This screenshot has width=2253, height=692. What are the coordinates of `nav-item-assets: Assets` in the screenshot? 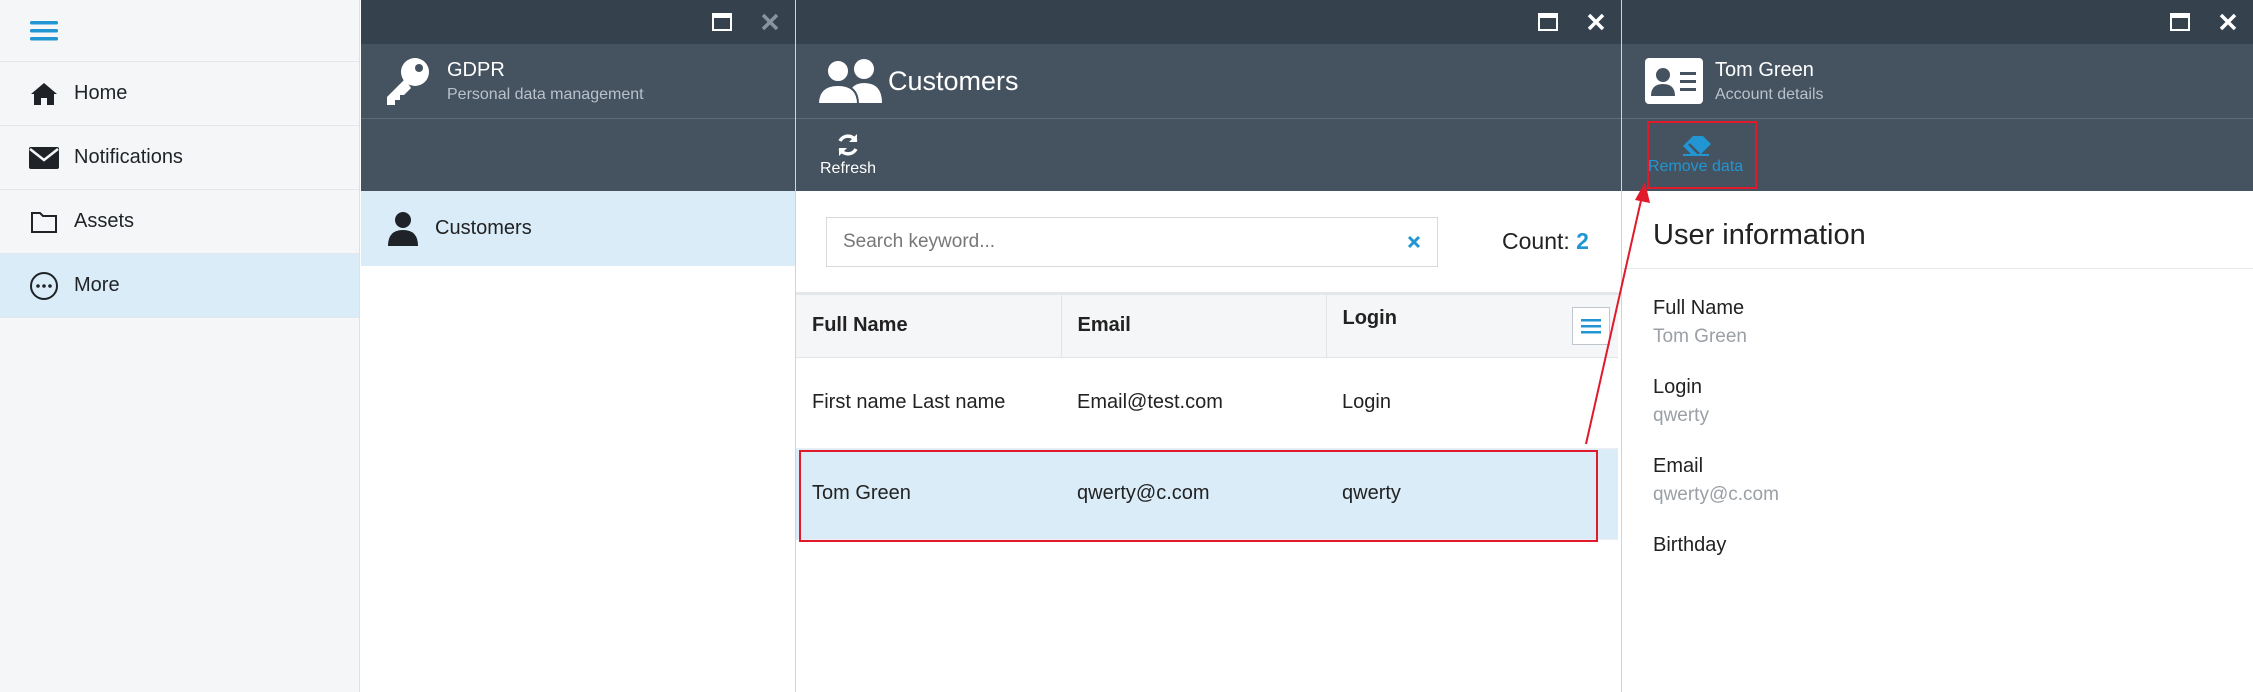 It's located at (179, 222).